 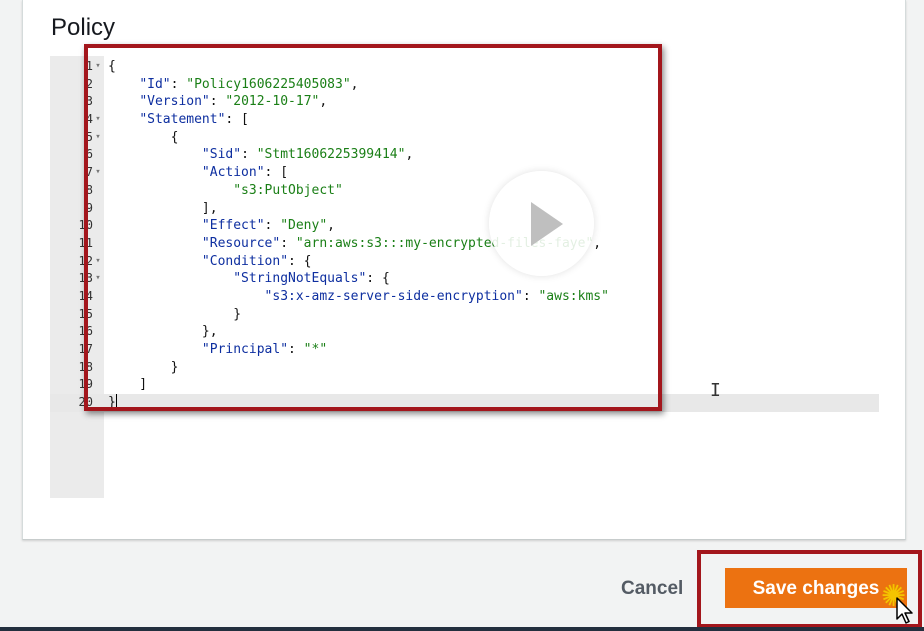 I want to click on cancel-button: Cancel, so click(x=652, y=589).